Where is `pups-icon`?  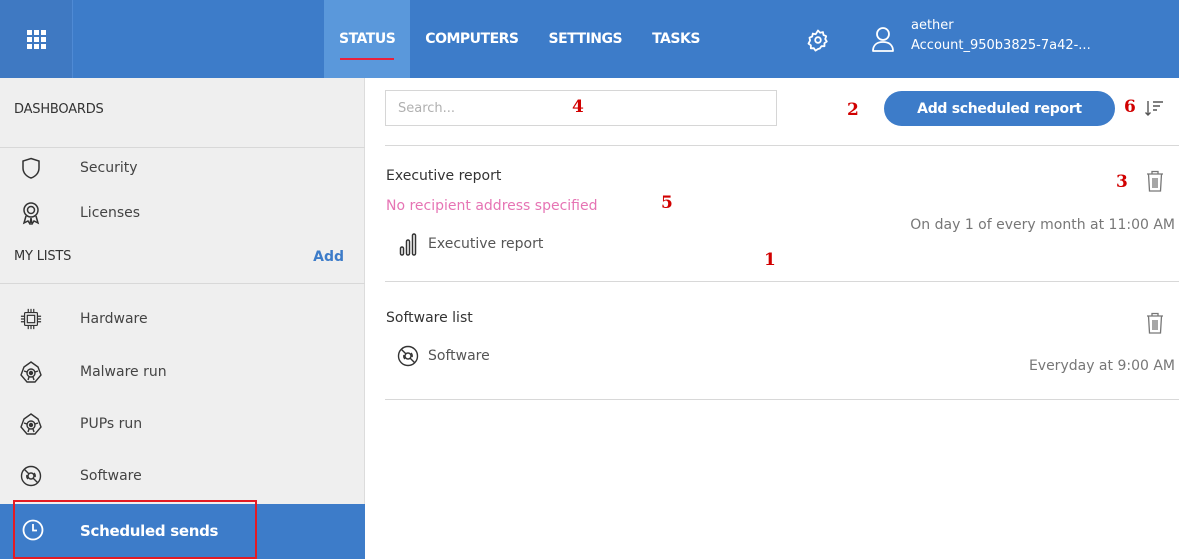
pups-icon is located at coordinates (31, 424).